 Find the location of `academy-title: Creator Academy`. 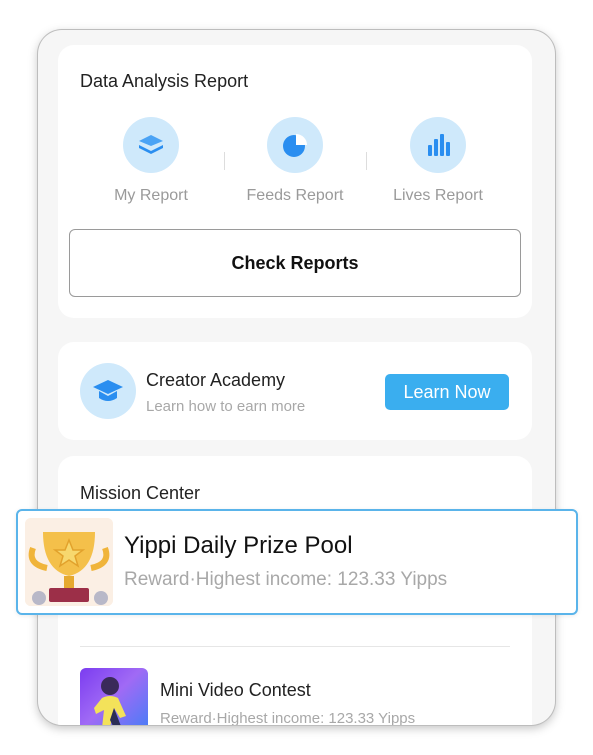

academy-title: Creator Academy is located at coordinates (216, 380).